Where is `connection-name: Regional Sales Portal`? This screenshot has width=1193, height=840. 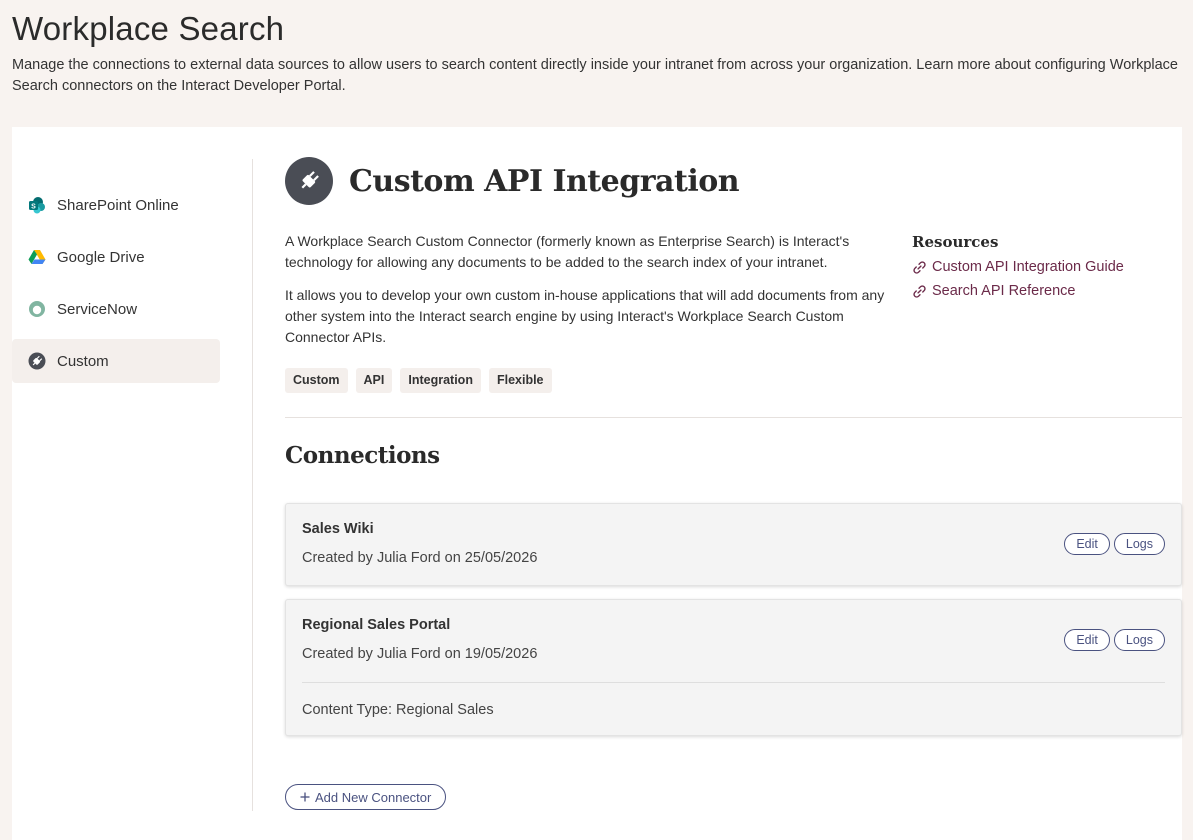
connection-name: Regional Sales Portal is located at coordinates (376, 625).